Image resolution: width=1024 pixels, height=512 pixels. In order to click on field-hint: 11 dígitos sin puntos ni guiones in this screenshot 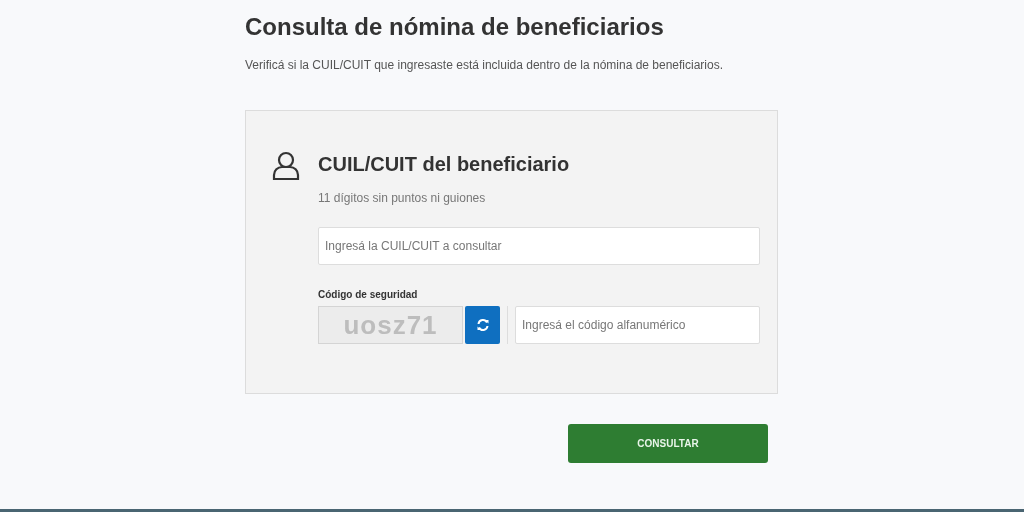, I will do `click(402, 198)`.